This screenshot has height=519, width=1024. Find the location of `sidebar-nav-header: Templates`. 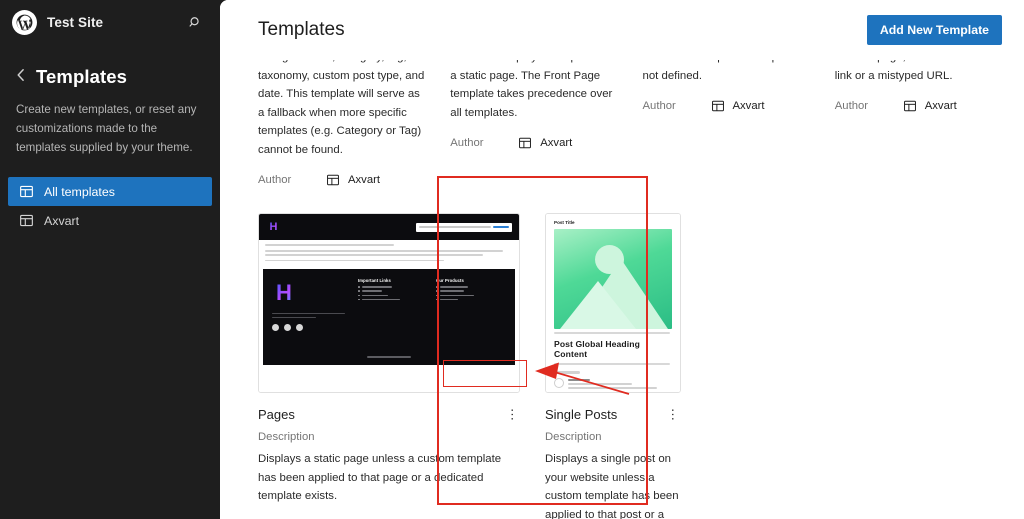

sidebar-nav-header: Templates is located at coordinates (110, 66).